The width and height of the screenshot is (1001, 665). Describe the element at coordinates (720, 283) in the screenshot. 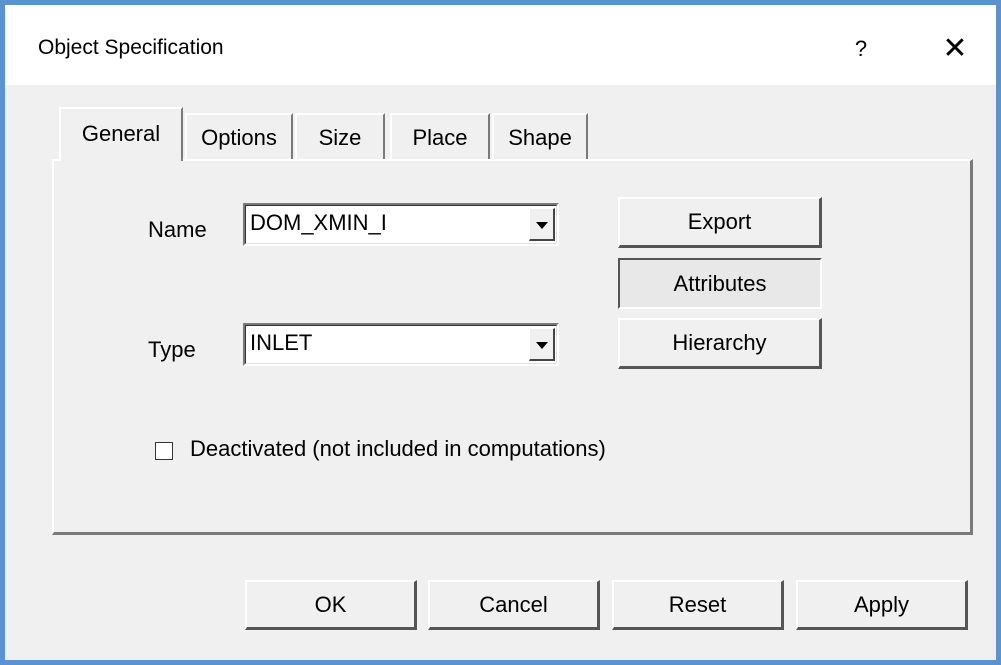

I see `attributes-button: Attributes` at that location.